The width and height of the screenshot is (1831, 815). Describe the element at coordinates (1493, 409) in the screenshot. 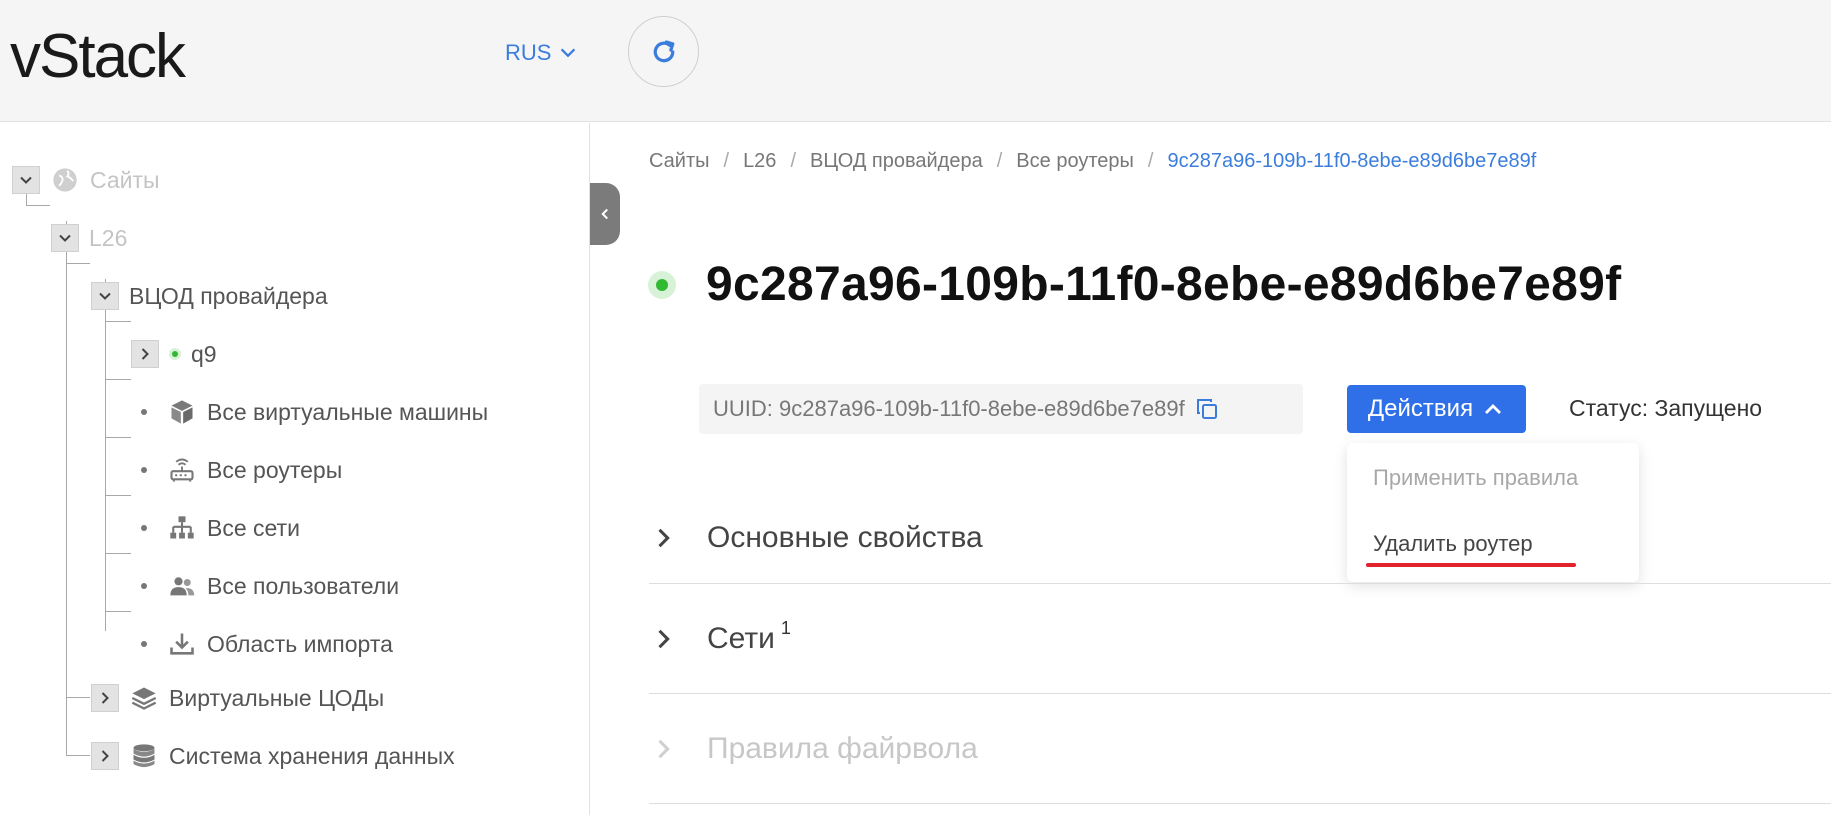

I see `chevron-up-icon` at that location.